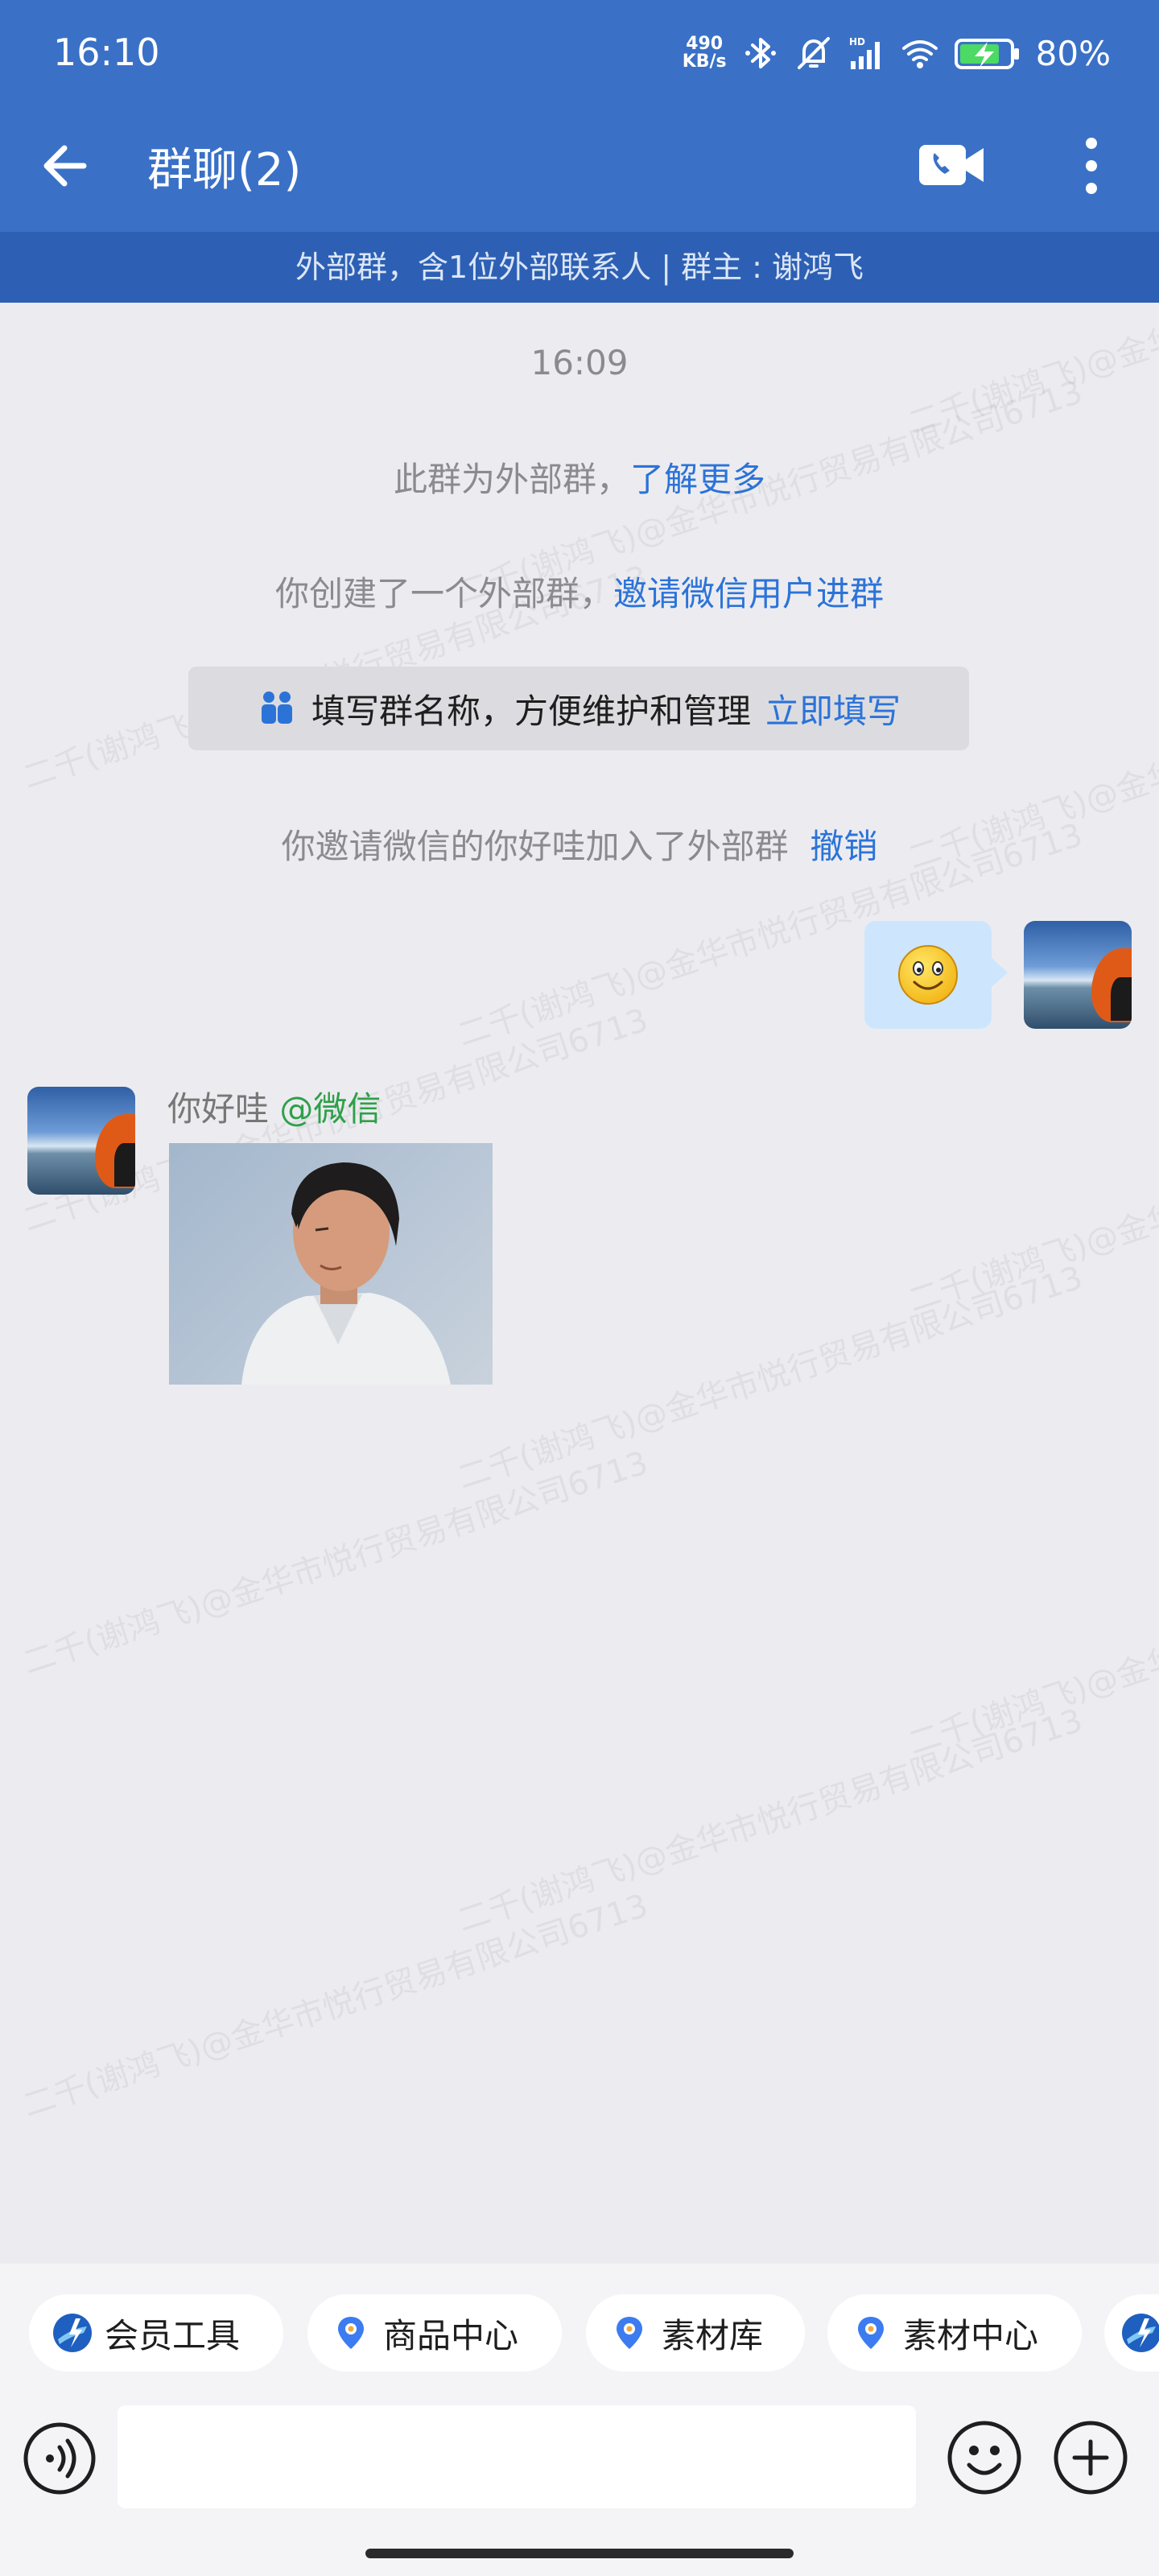 The width and height of the screenshot is (1159, 2576). Describe the element at coordinates (451, 2335) in the screenshot. I see `quick-action-label: 商品中心` at that location.